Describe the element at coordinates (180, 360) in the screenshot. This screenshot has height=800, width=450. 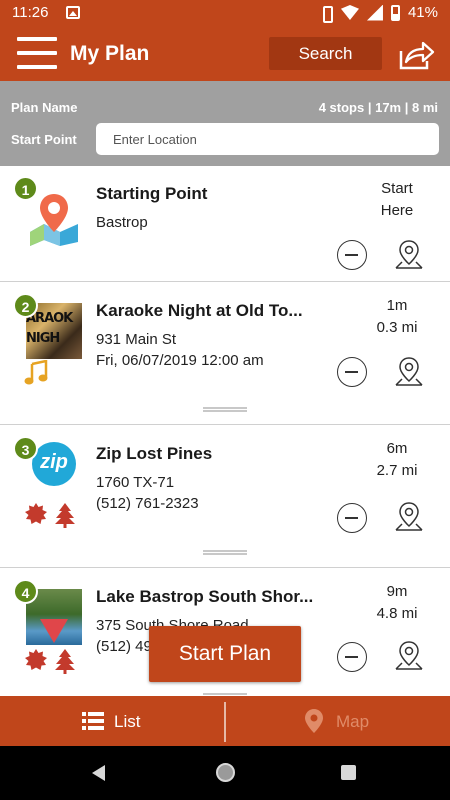
I see `stop-datetime: Fri, 06/07/2019 12:00 am` at that location.